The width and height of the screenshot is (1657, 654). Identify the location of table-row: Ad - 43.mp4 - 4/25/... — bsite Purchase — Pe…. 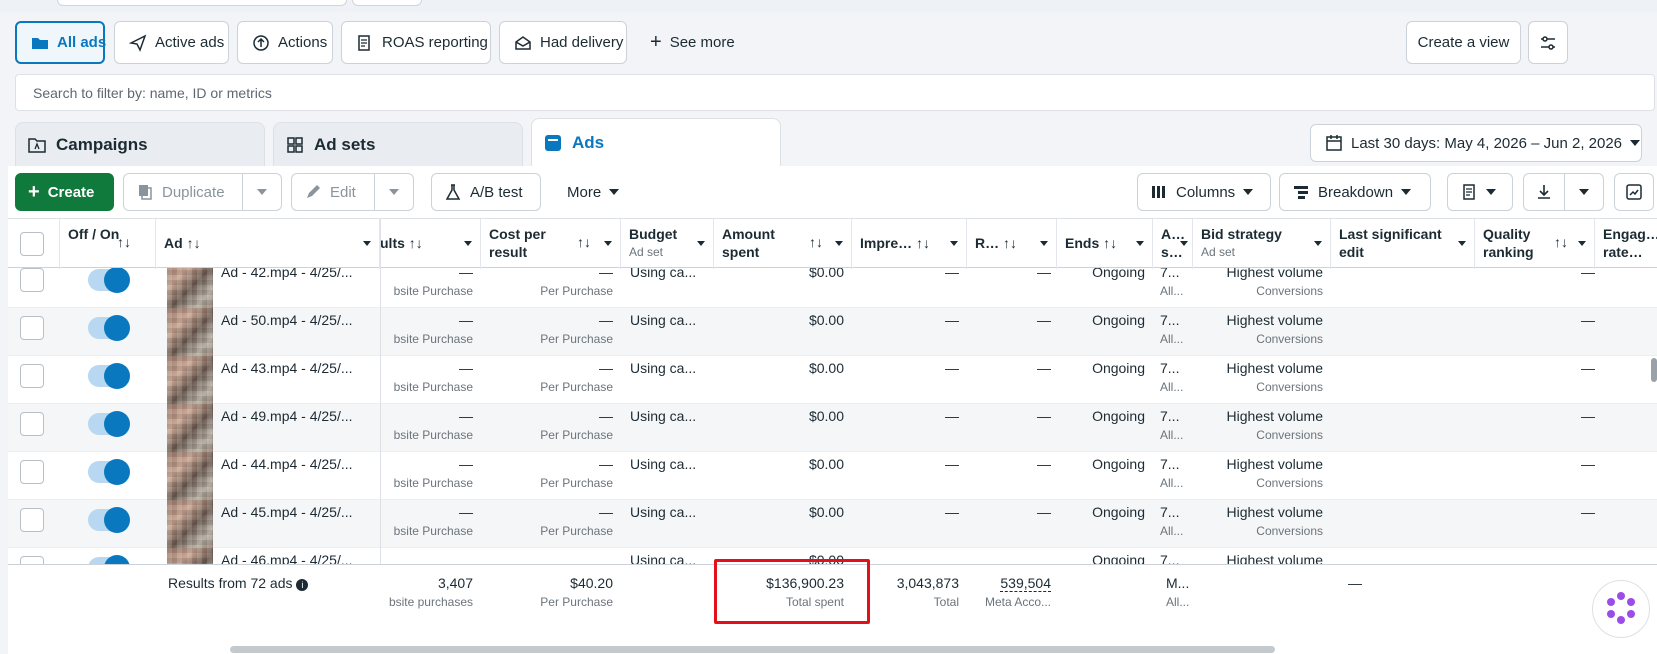
(832, 380).